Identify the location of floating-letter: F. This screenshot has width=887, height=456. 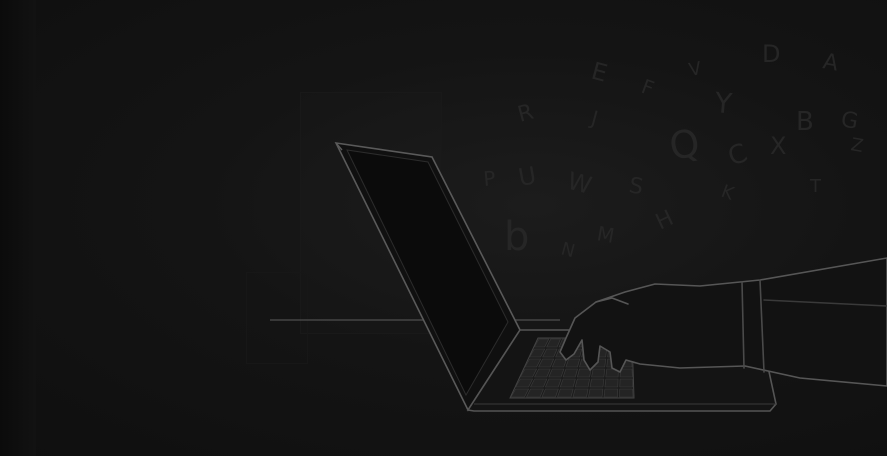
(647, 87).